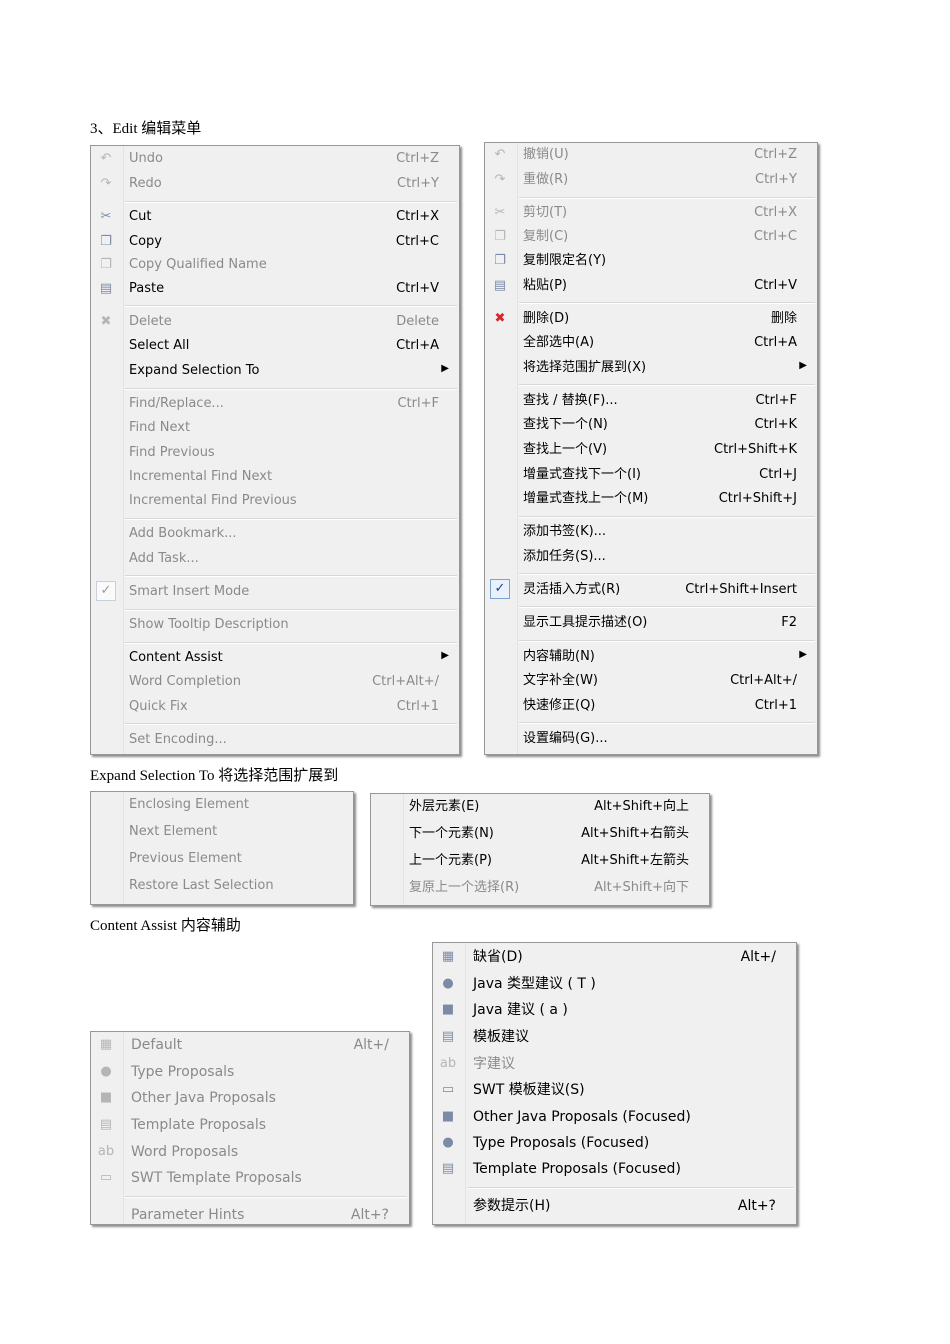  Describe the element at coordinates (651, 343) in the screenshot. I see `menu-item: 全部选中(A) Ctrl+A` at that location.